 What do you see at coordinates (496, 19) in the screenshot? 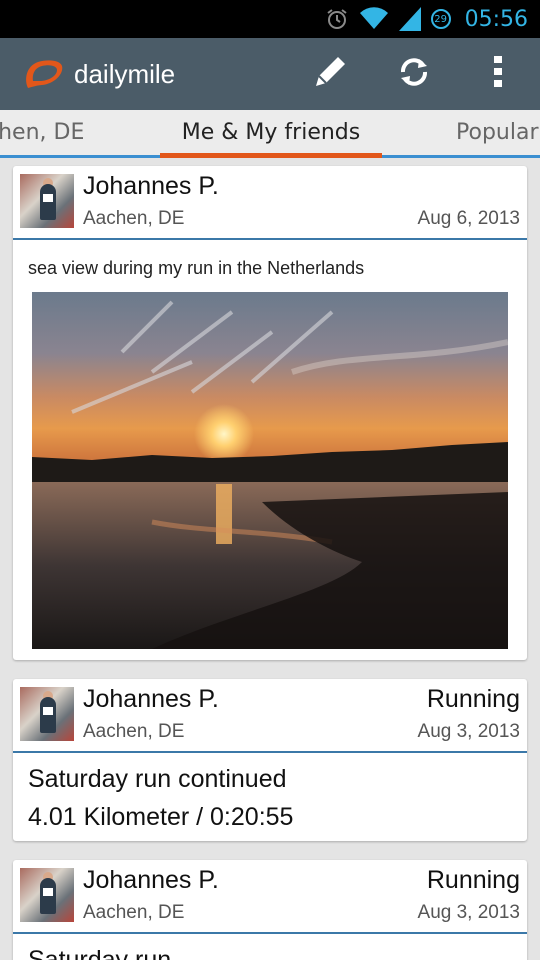
I see `status-time: 05:56` at bounding box center [496, 19].